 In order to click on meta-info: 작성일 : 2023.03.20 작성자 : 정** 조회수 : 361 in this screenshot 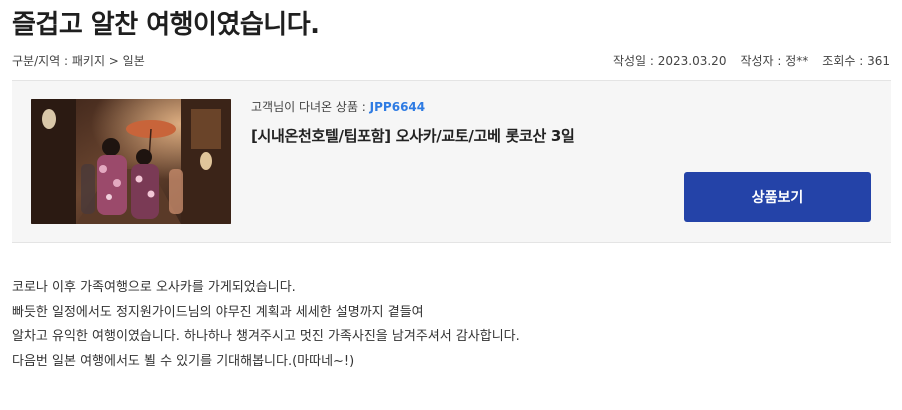, I will do `click(744, 60)`.